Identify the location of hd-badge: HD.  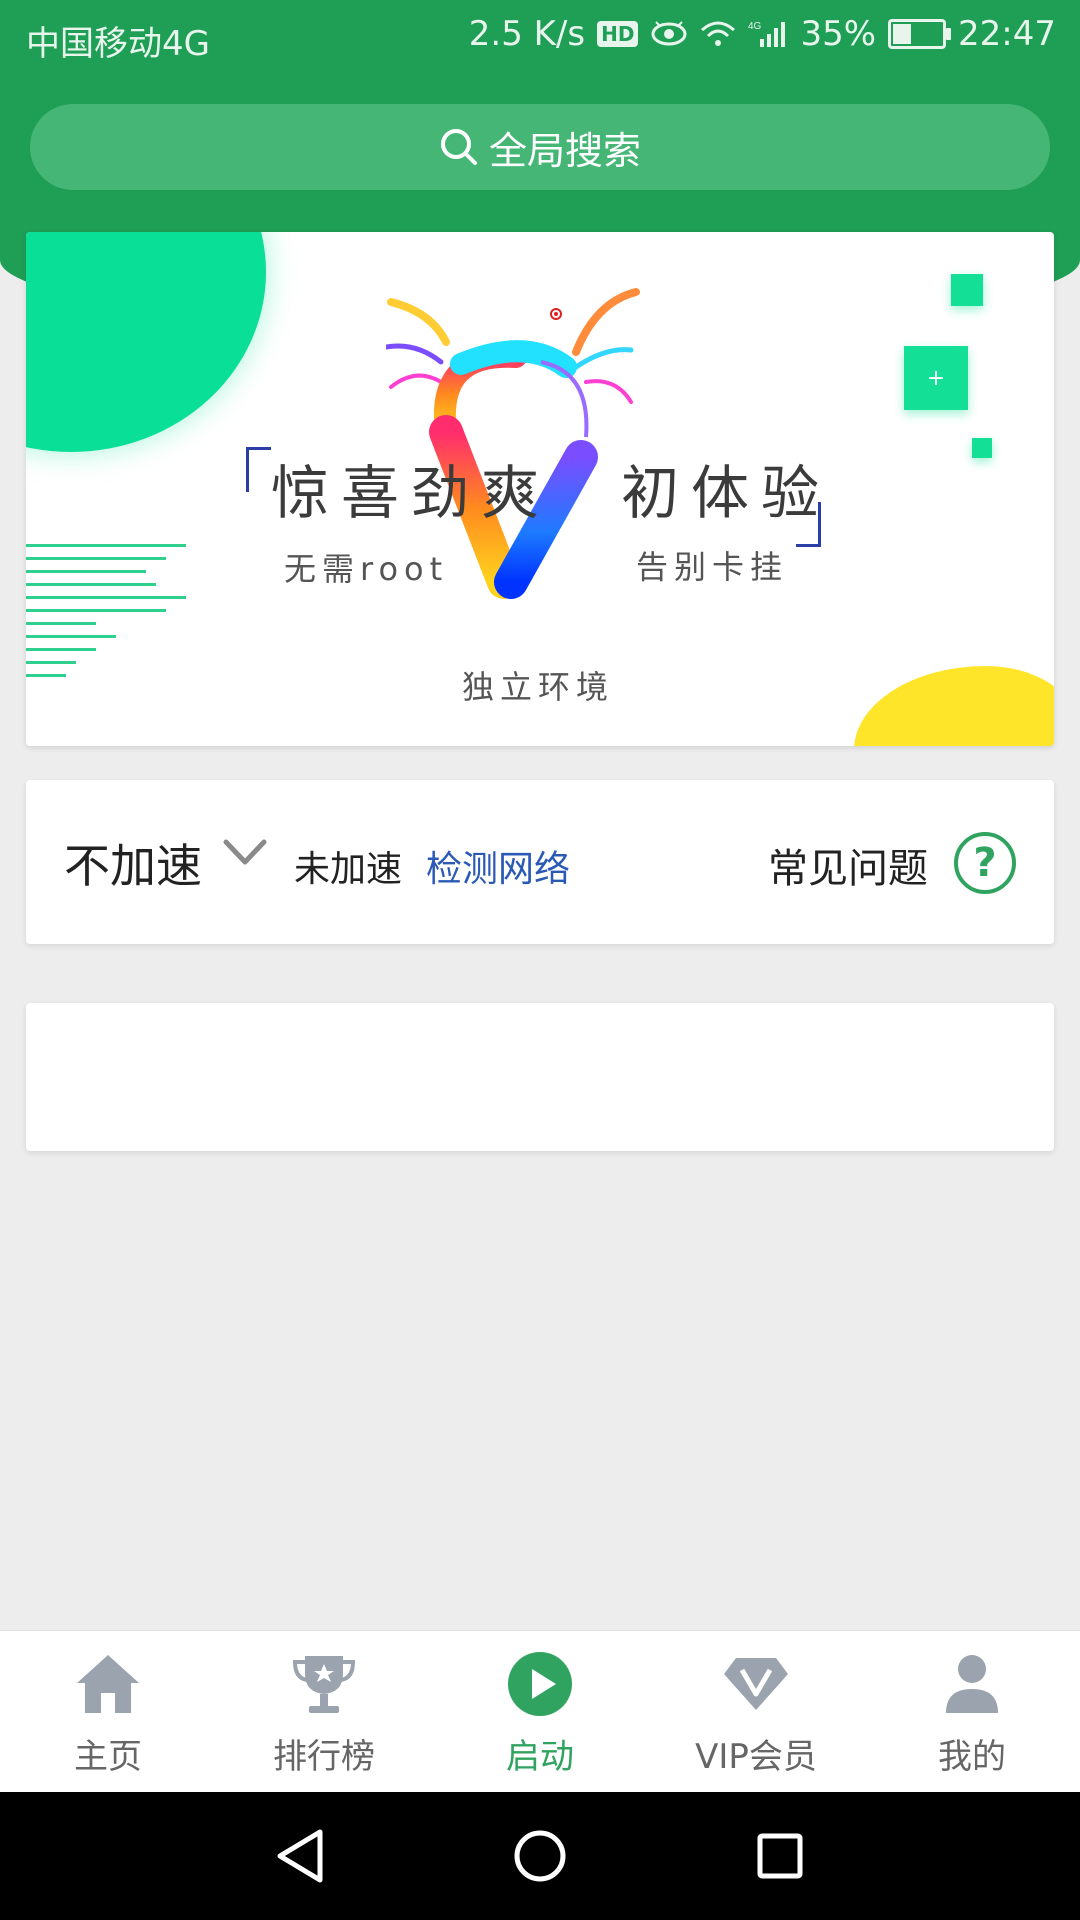
(618, 34).